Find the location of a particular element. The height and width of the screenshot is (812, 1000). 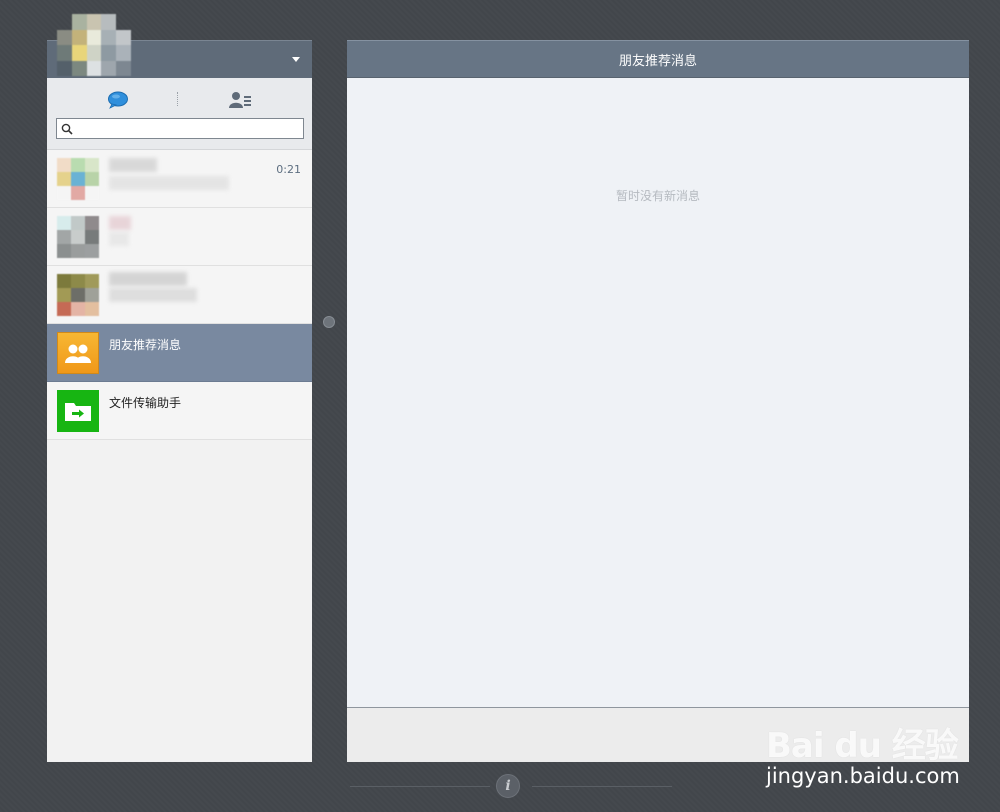

tab-contacts is located at coordinates (240, 100).